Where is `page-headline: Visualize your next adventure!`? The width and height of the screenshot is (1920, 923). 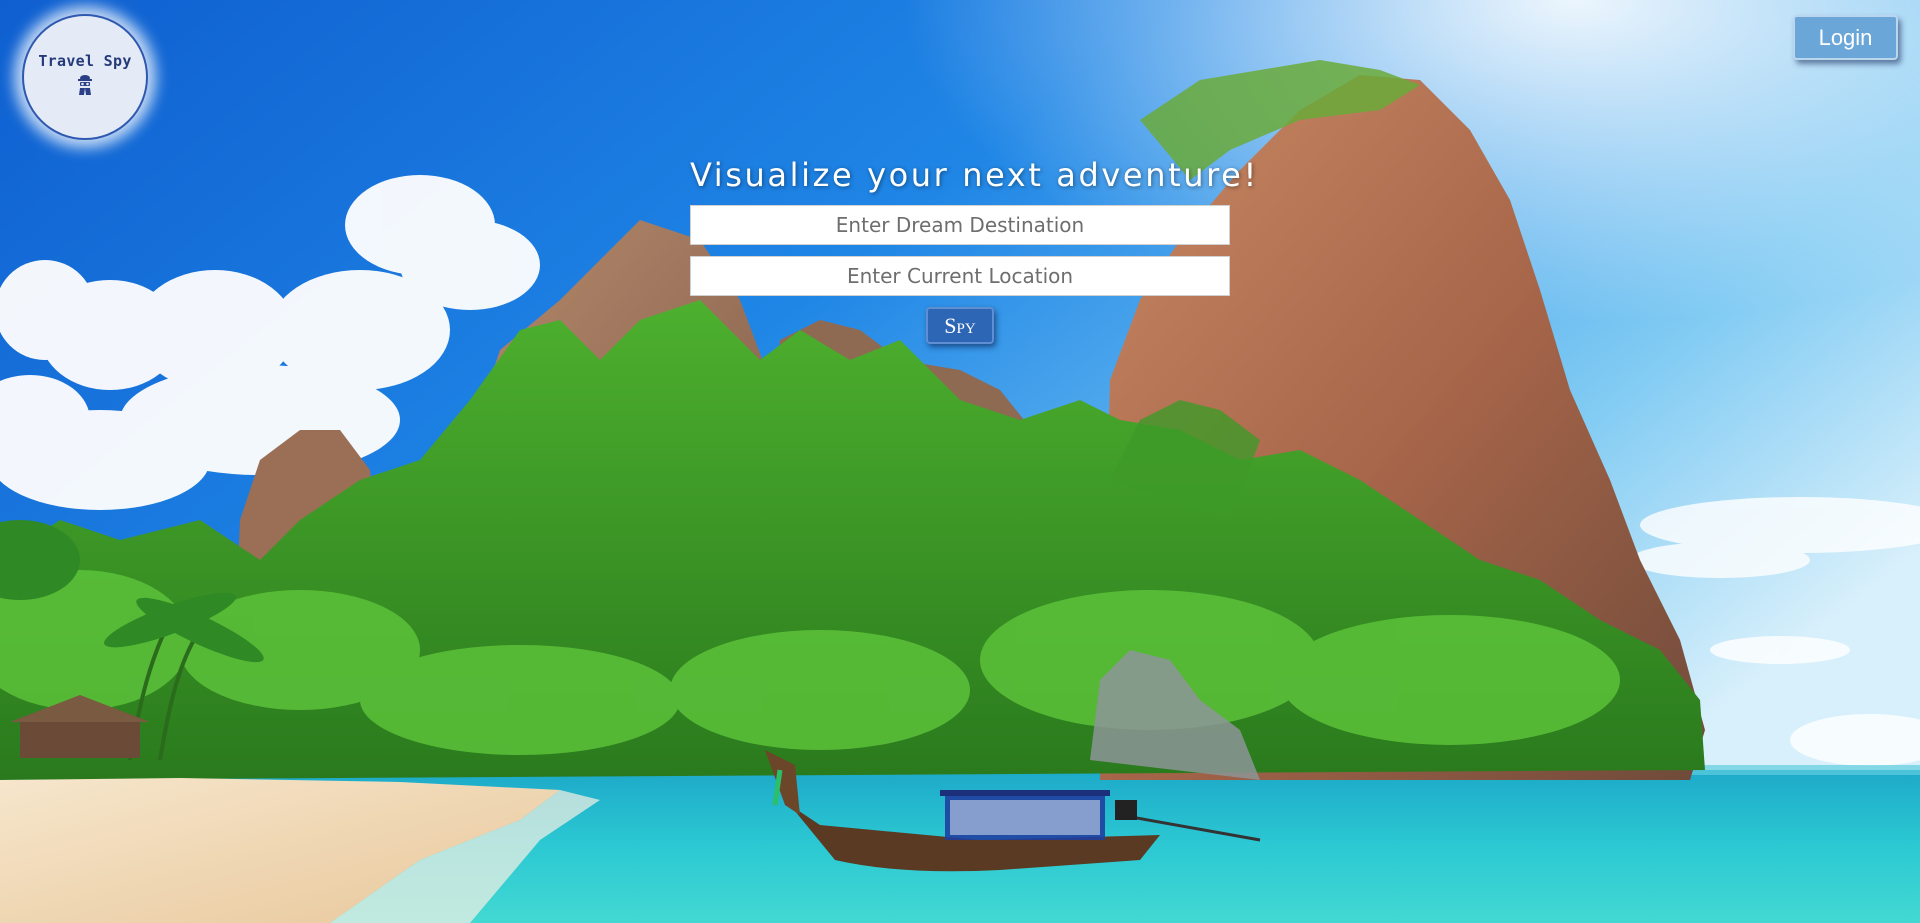
page-headline: Visualize your next adventure! is located at coordinates (974, 175).